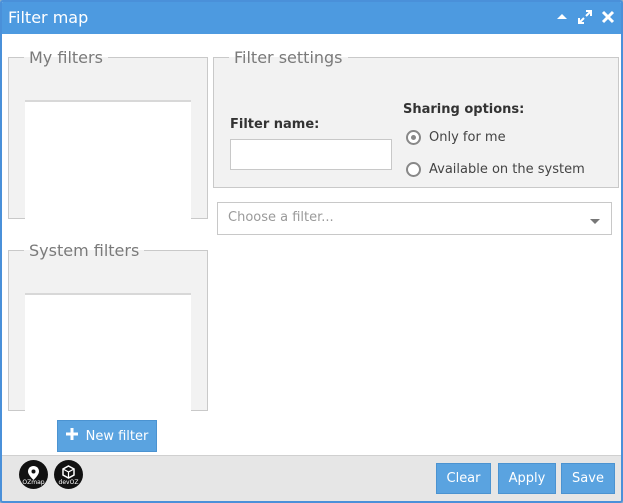 This screenshot has width=623, height=503. Describe the element at coordinates (413, 137) in the screenshot. I see `radio-checked-icon` at that location.